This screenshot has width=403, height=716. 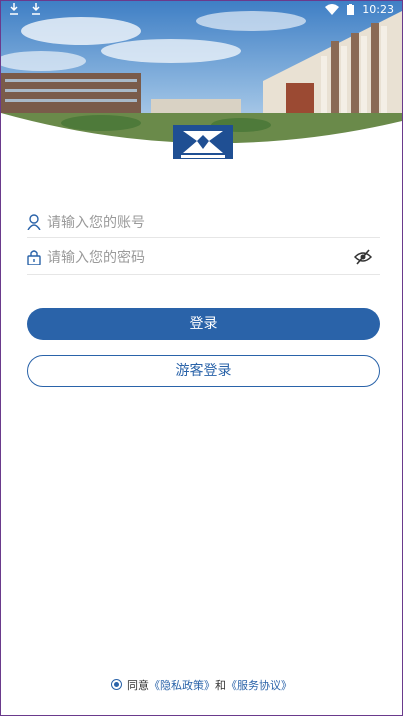 I want to click on status-bar: 10:23, so click(x=201, y=11).